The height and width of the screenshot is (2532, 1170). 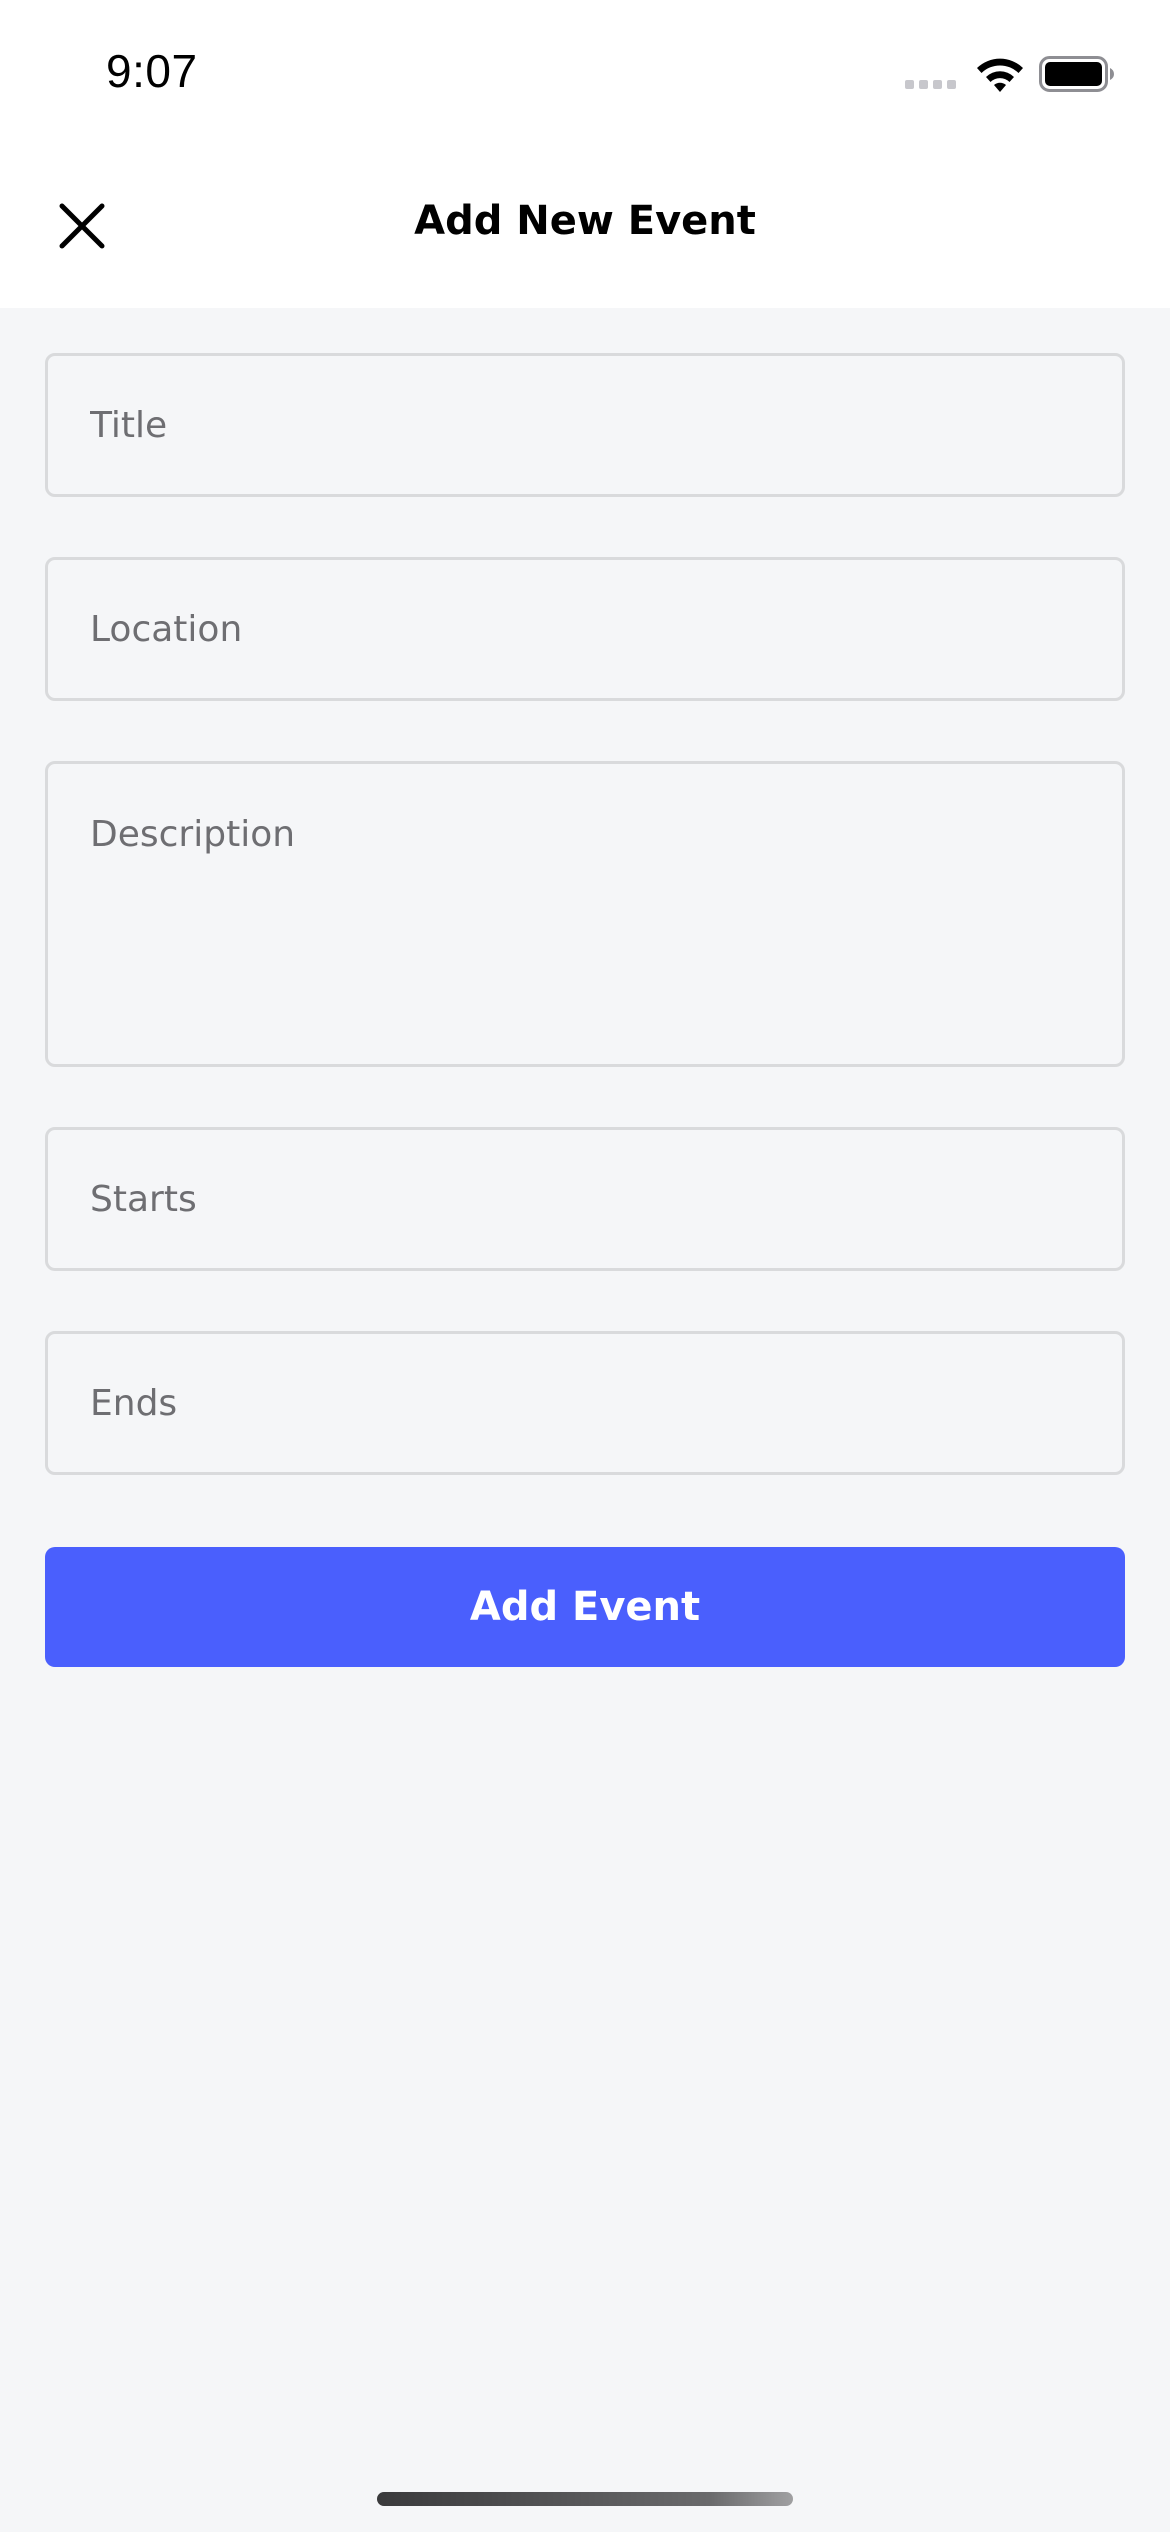 What do you see at coordinates (585, 629) in the screenshot?
I see `location-input` at bounding box center [585, 629].